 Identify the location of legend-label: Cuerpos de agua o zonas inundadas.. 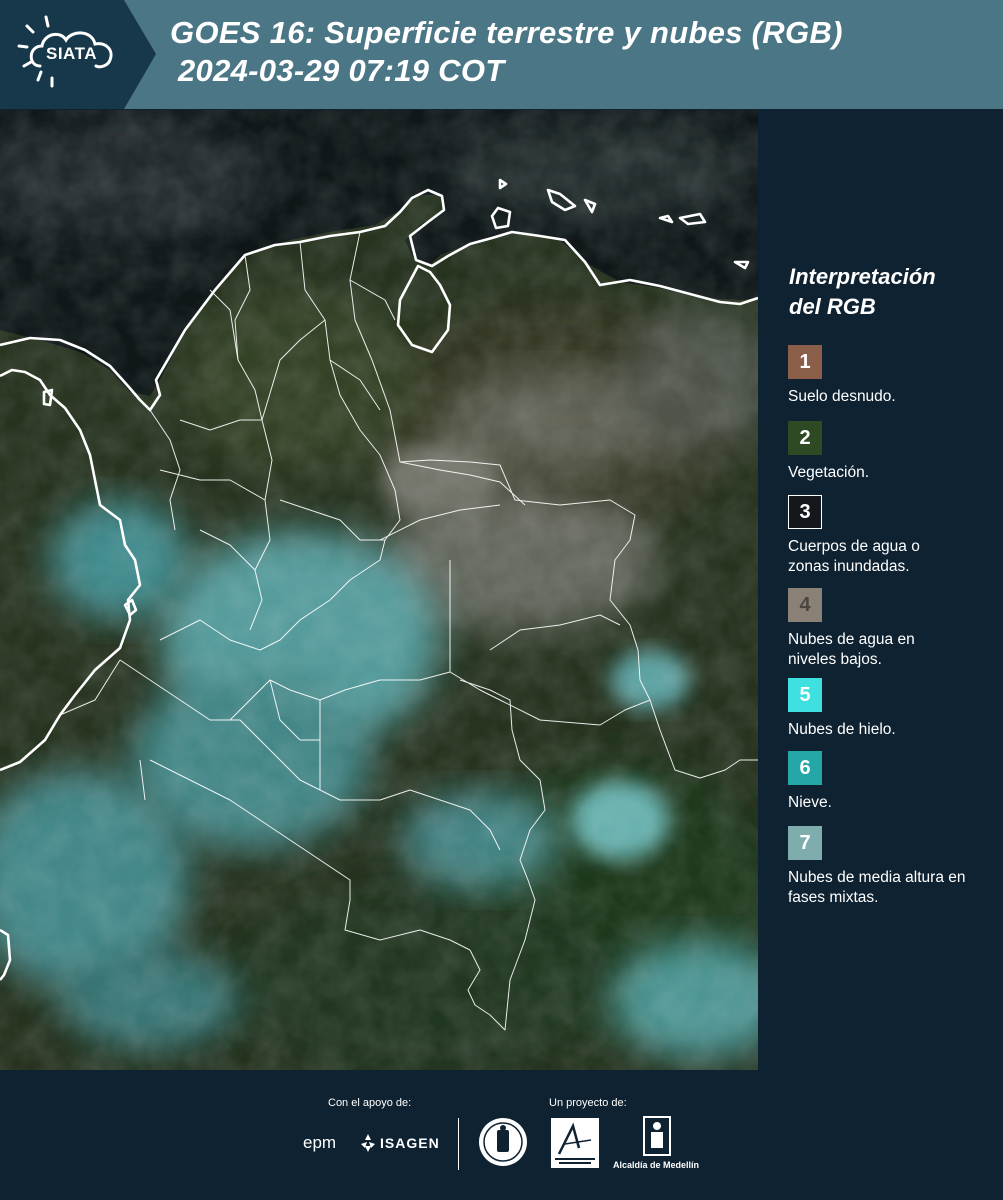
(854, 556).